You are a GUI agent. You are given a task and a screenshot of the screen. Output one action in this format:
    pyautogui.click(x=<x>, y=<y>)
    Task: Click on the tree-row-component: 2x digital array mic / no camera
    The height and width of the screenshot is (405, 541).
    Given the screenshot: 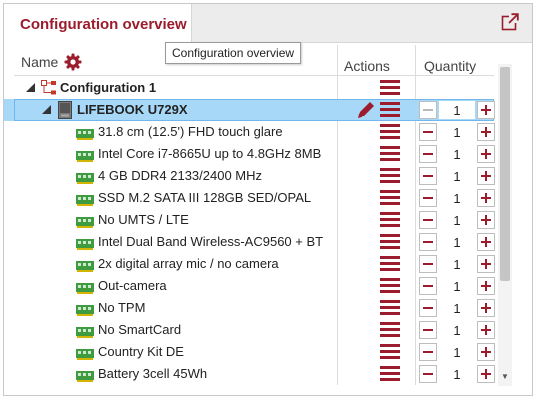 What is the action you would take?
    pyautogui.click(x=249, y=264)
    